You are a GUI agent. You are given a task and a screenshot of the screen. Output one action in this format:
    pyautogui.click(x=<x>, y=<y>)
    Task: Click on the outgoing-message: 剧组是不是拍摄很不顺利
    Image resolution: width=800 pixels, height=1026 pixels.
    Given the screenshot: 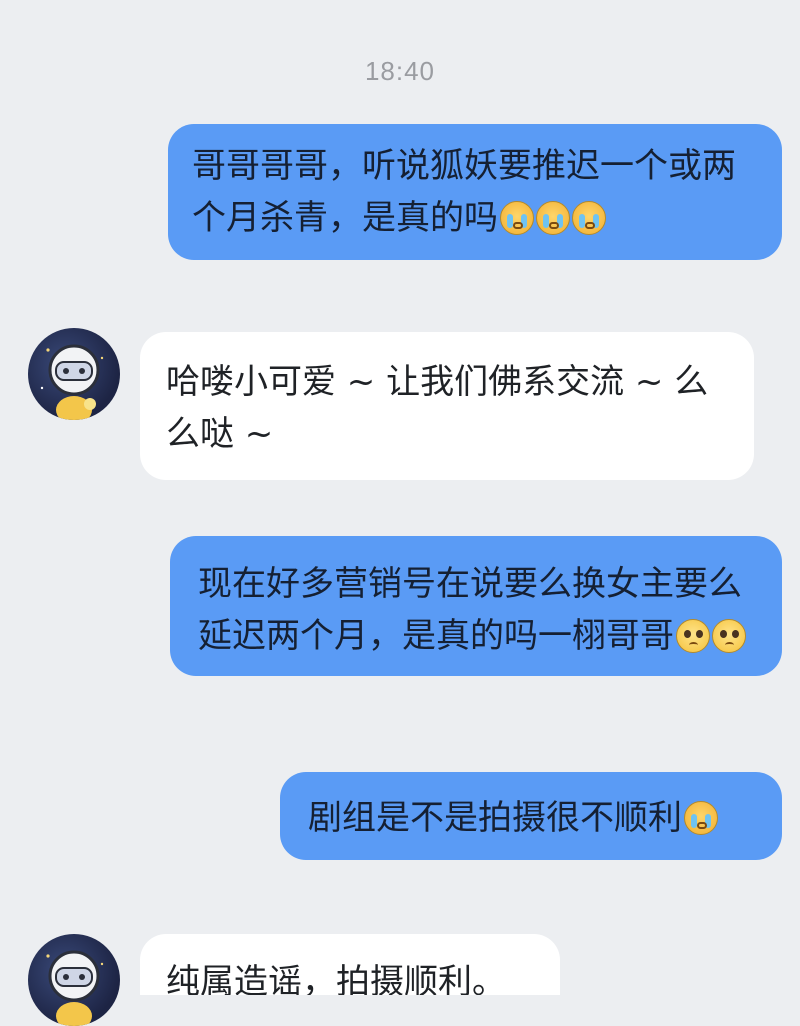 What is the action you would take?
    pyautogui.click(x=531, y=816)
    